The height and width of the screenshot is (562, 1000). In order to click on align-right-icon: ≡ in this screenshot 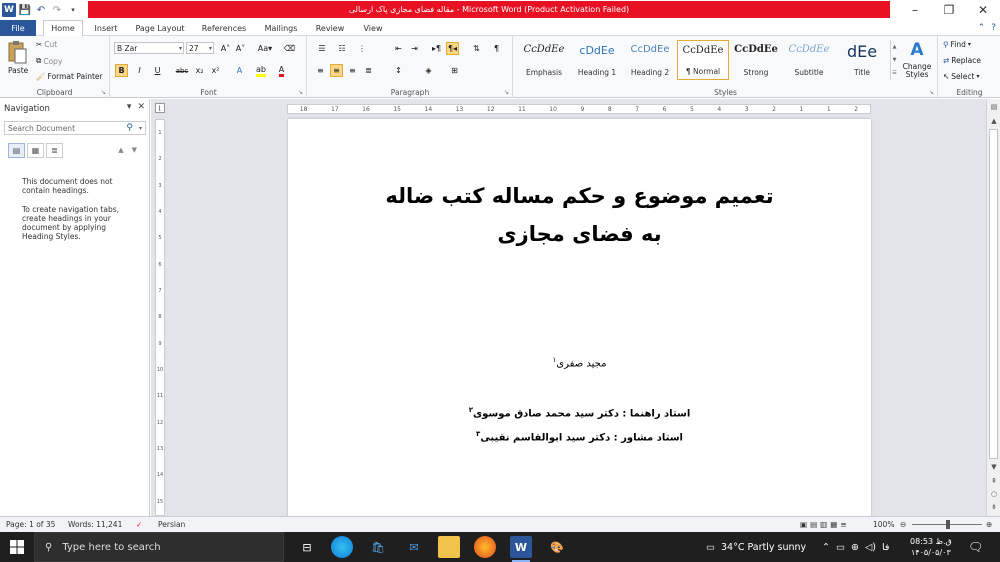, I will do `click(352, 70)`.